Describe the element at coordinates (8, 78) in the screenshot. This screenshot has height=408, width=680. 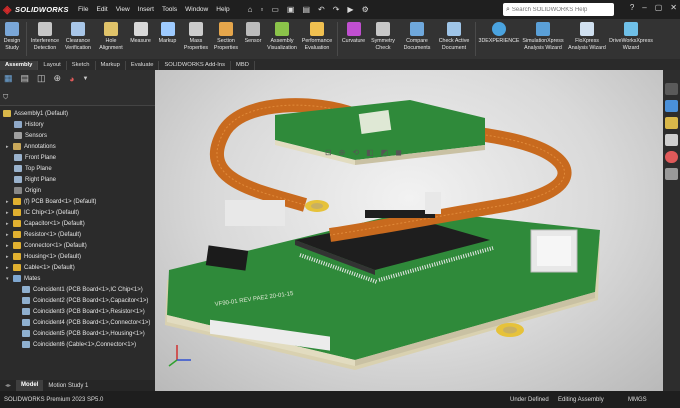
I see `feature-tree-icon: ▦` at that location.